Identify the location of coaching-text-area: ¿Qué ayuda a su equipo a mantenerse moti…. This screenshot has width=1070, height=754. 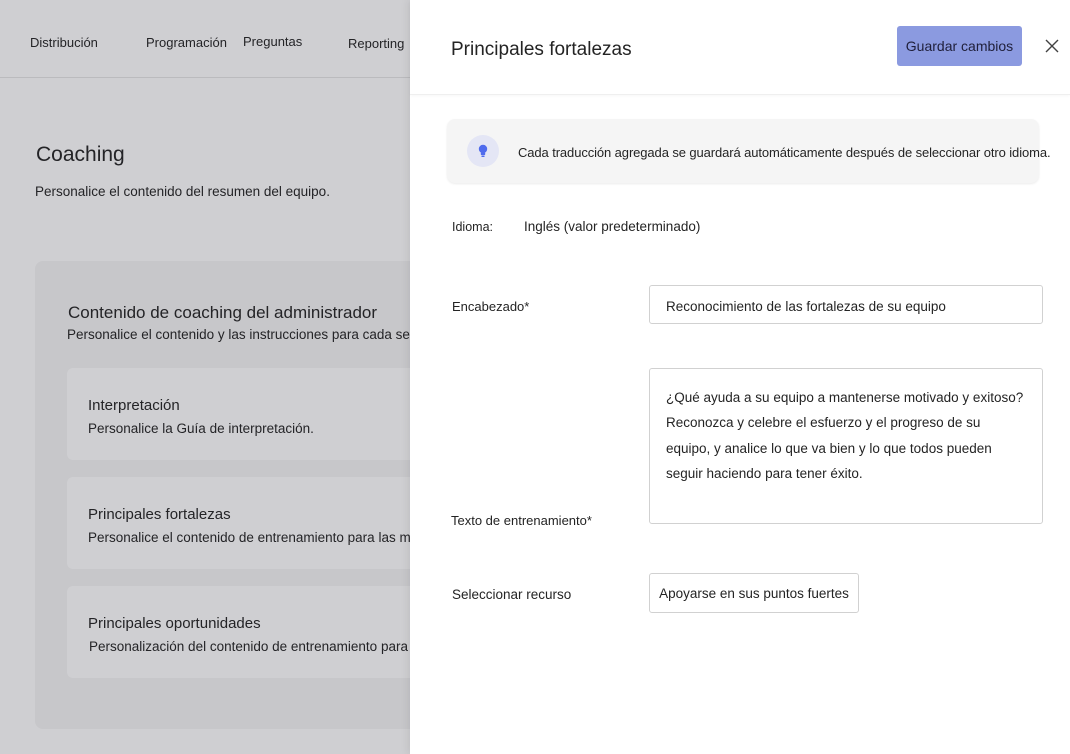
(846, 446).